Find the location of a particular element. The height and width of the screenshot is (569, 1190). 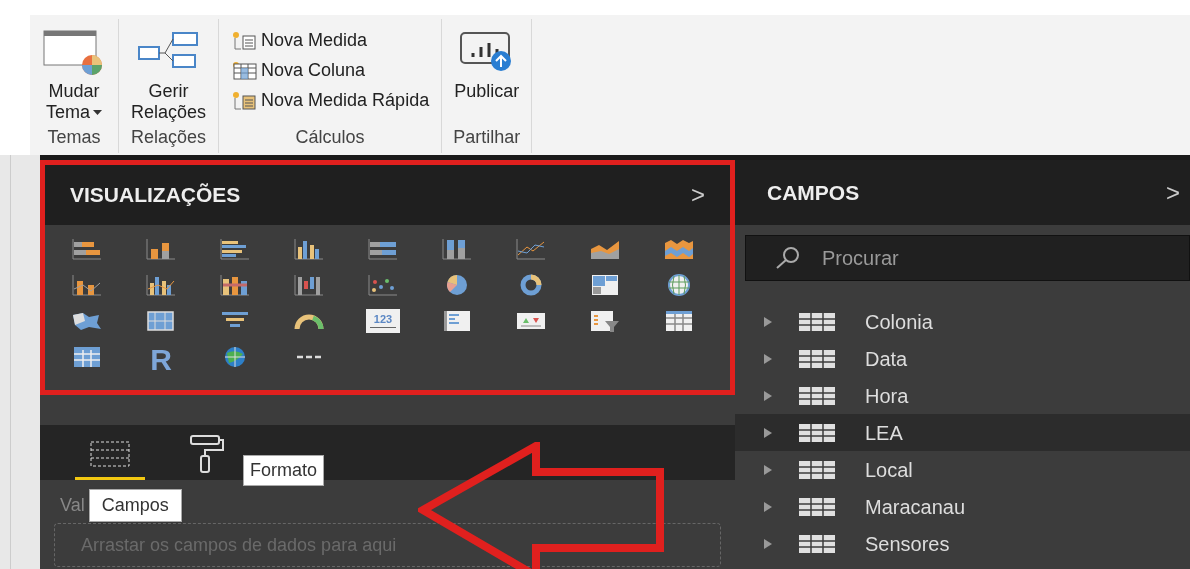

ribbon-group-label: Cálculos is located at coordinates (330, 137).